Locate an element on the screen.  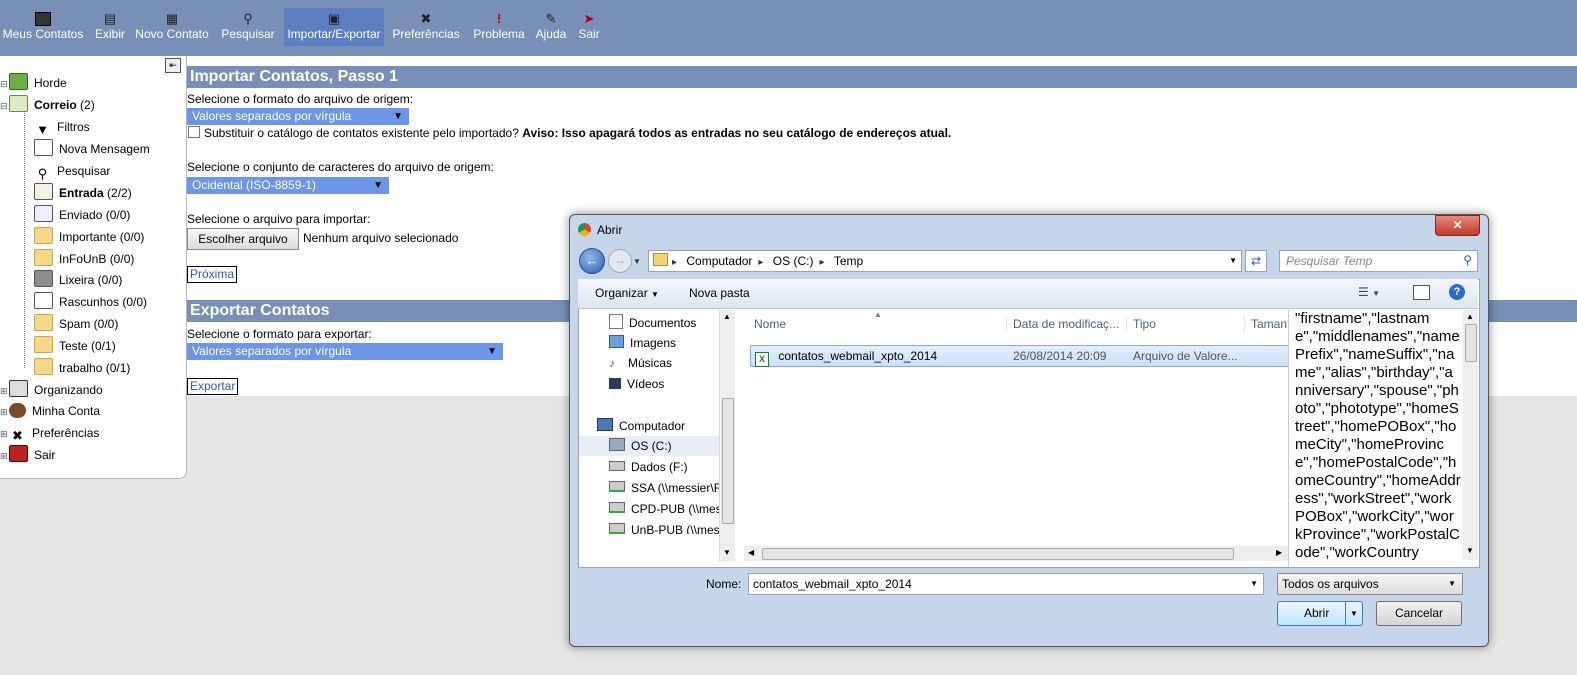
nav-item-os-c: OS (C:) is located at coordinates (649, 446).